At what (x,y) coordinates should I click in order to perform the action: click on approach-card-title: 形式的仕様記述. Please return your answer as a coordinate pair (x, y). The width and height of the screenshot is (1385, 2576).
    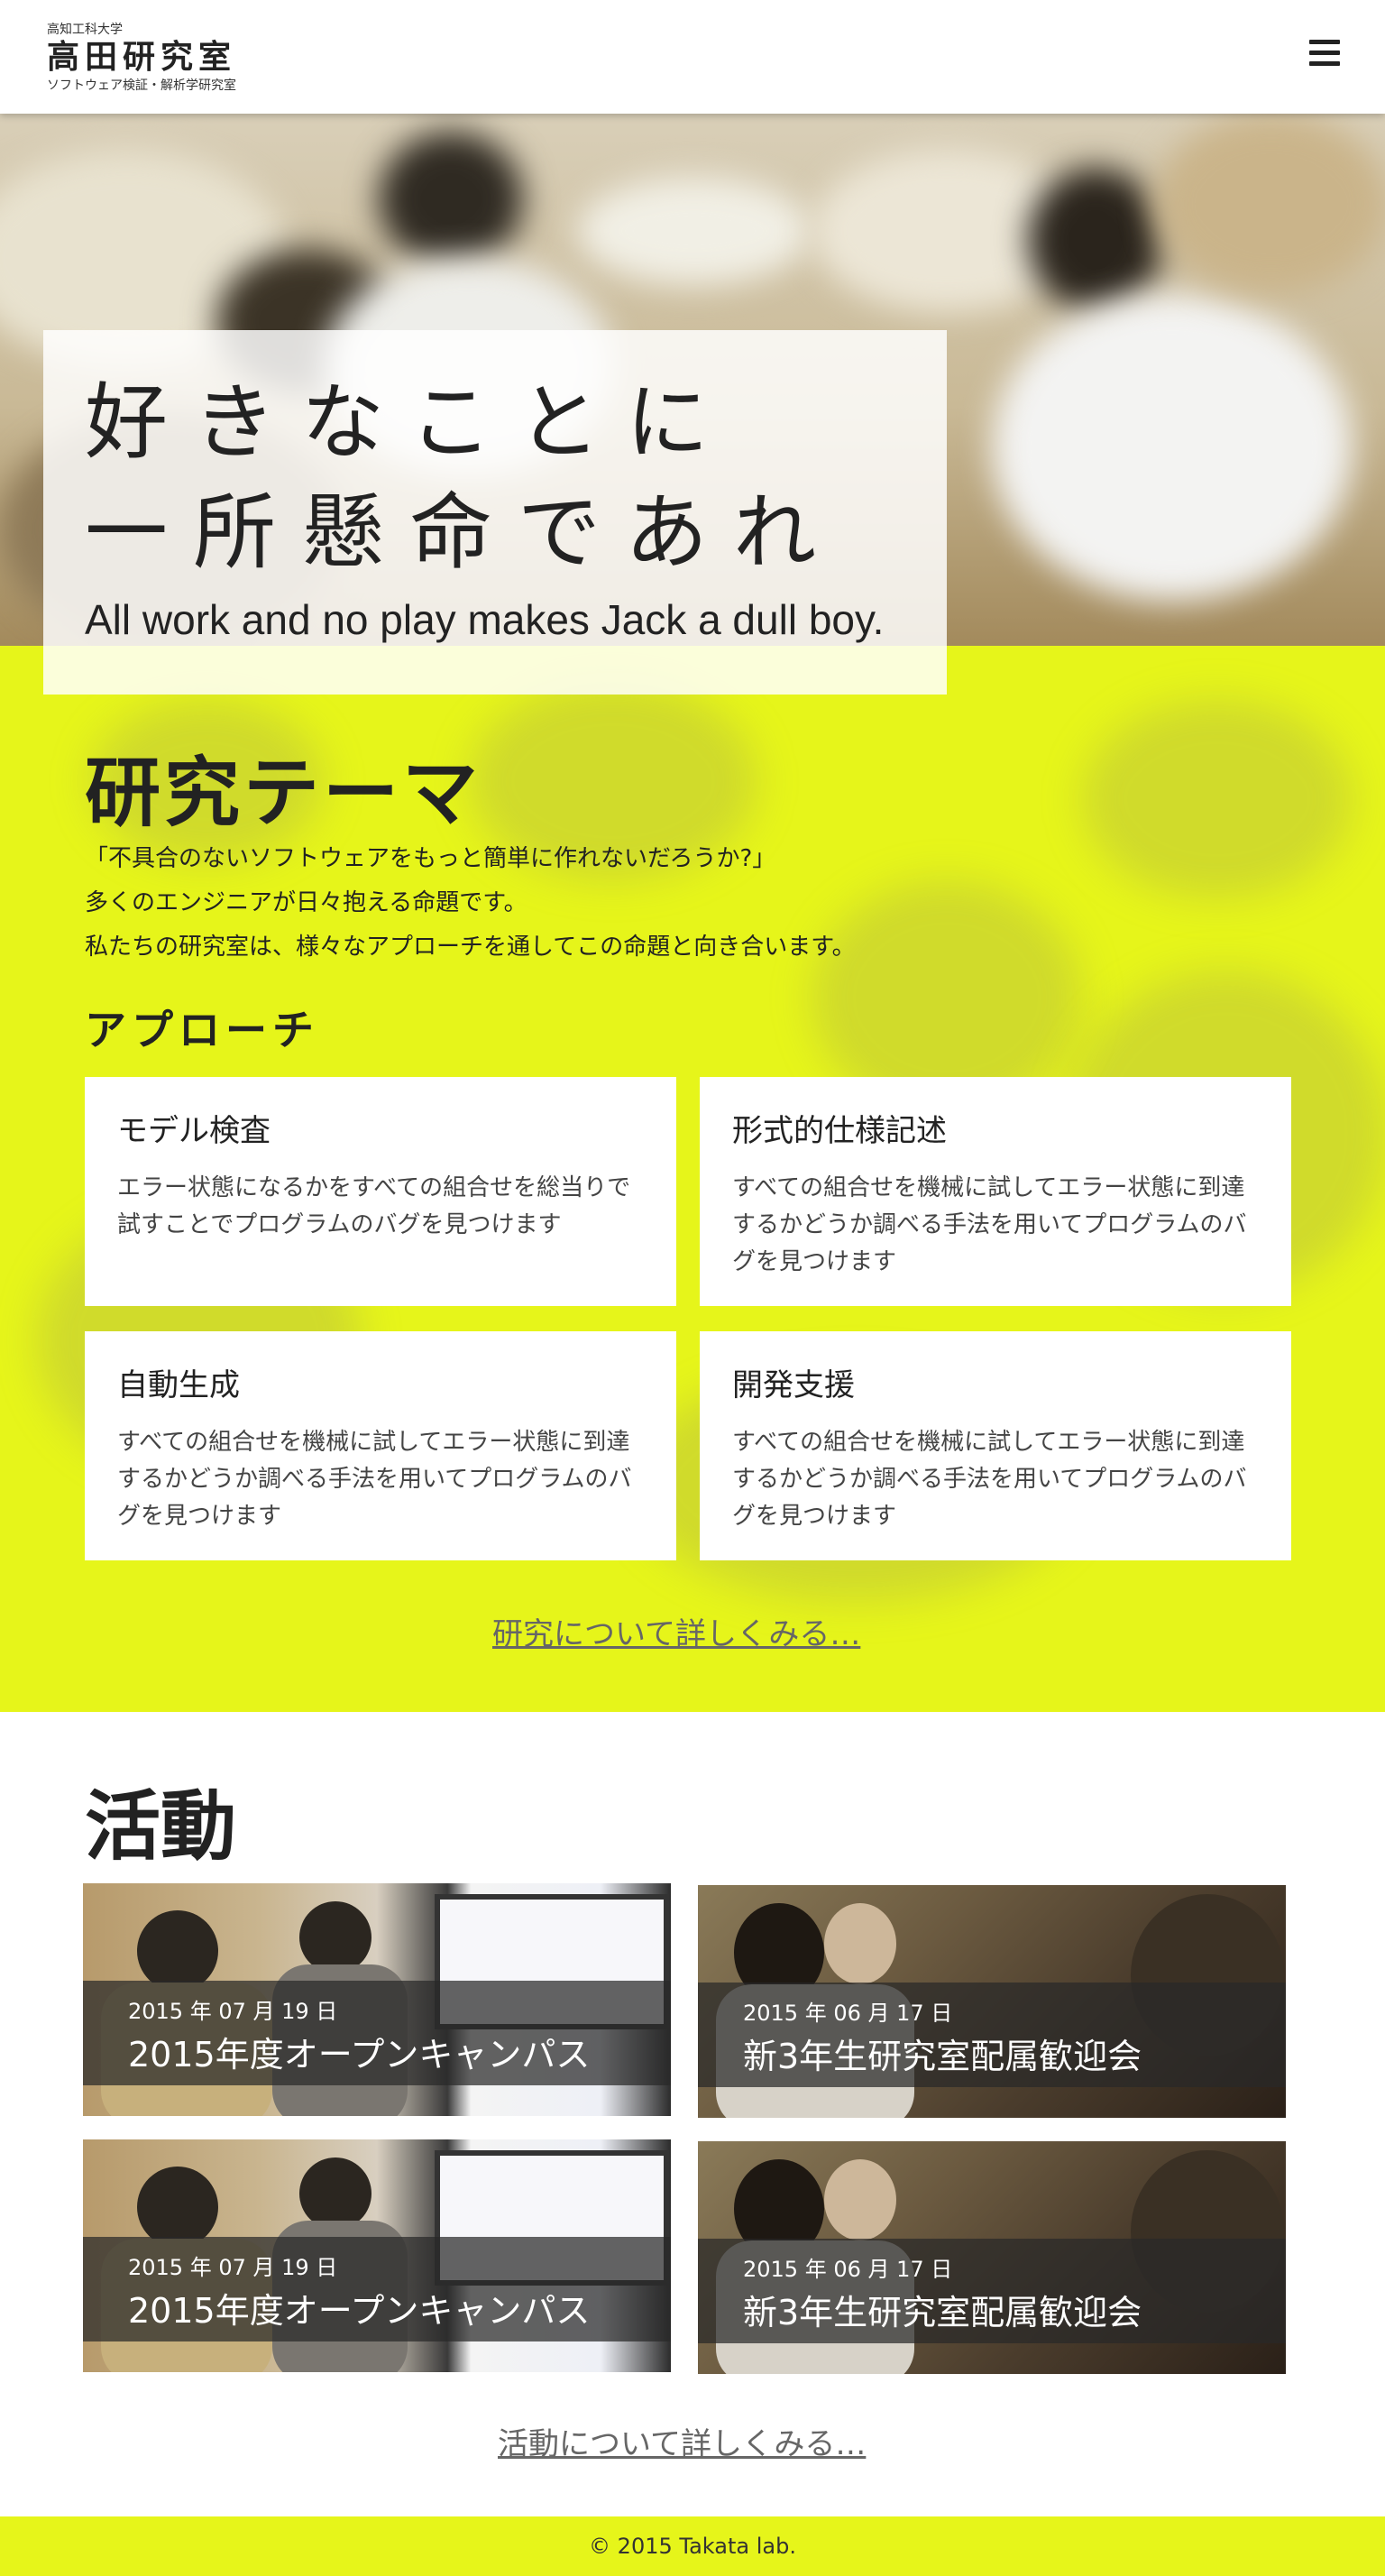
    Looking at the image, I should click on (840, 1131).